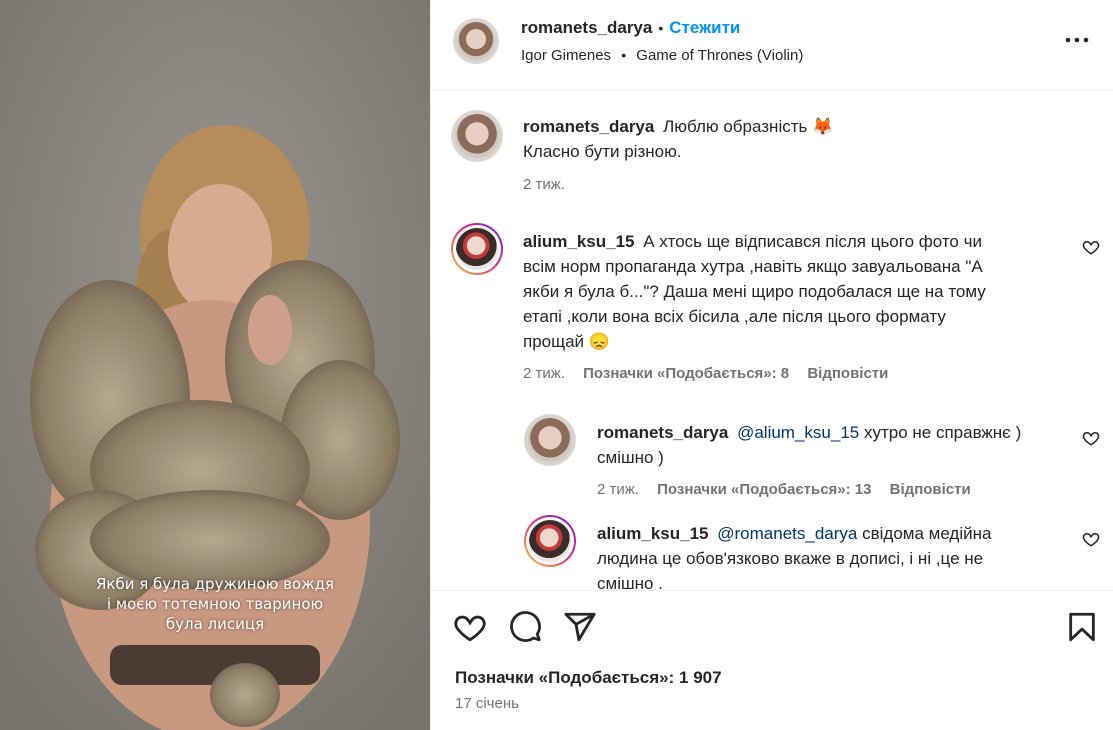 This screenshot has width=1113, height=730. I want to click on author-avatar, so click(476, 41).